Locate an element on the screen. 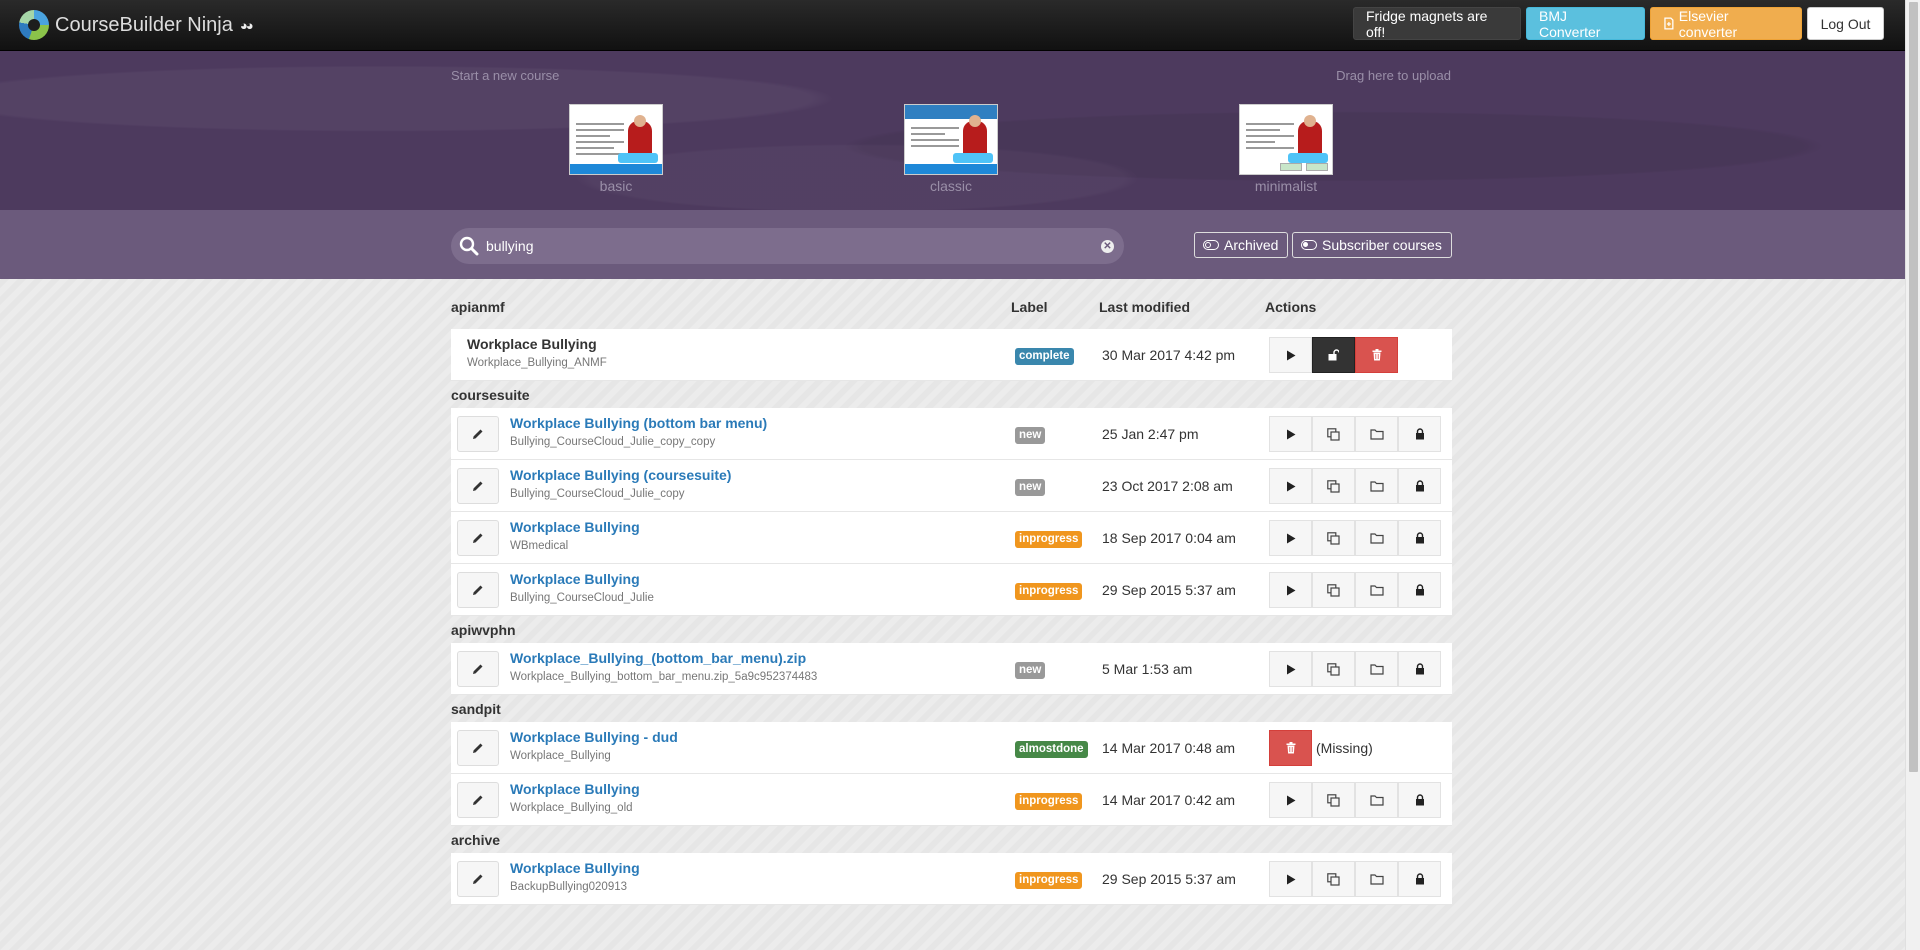  folder-icon is located at coordinates (1376, 486).